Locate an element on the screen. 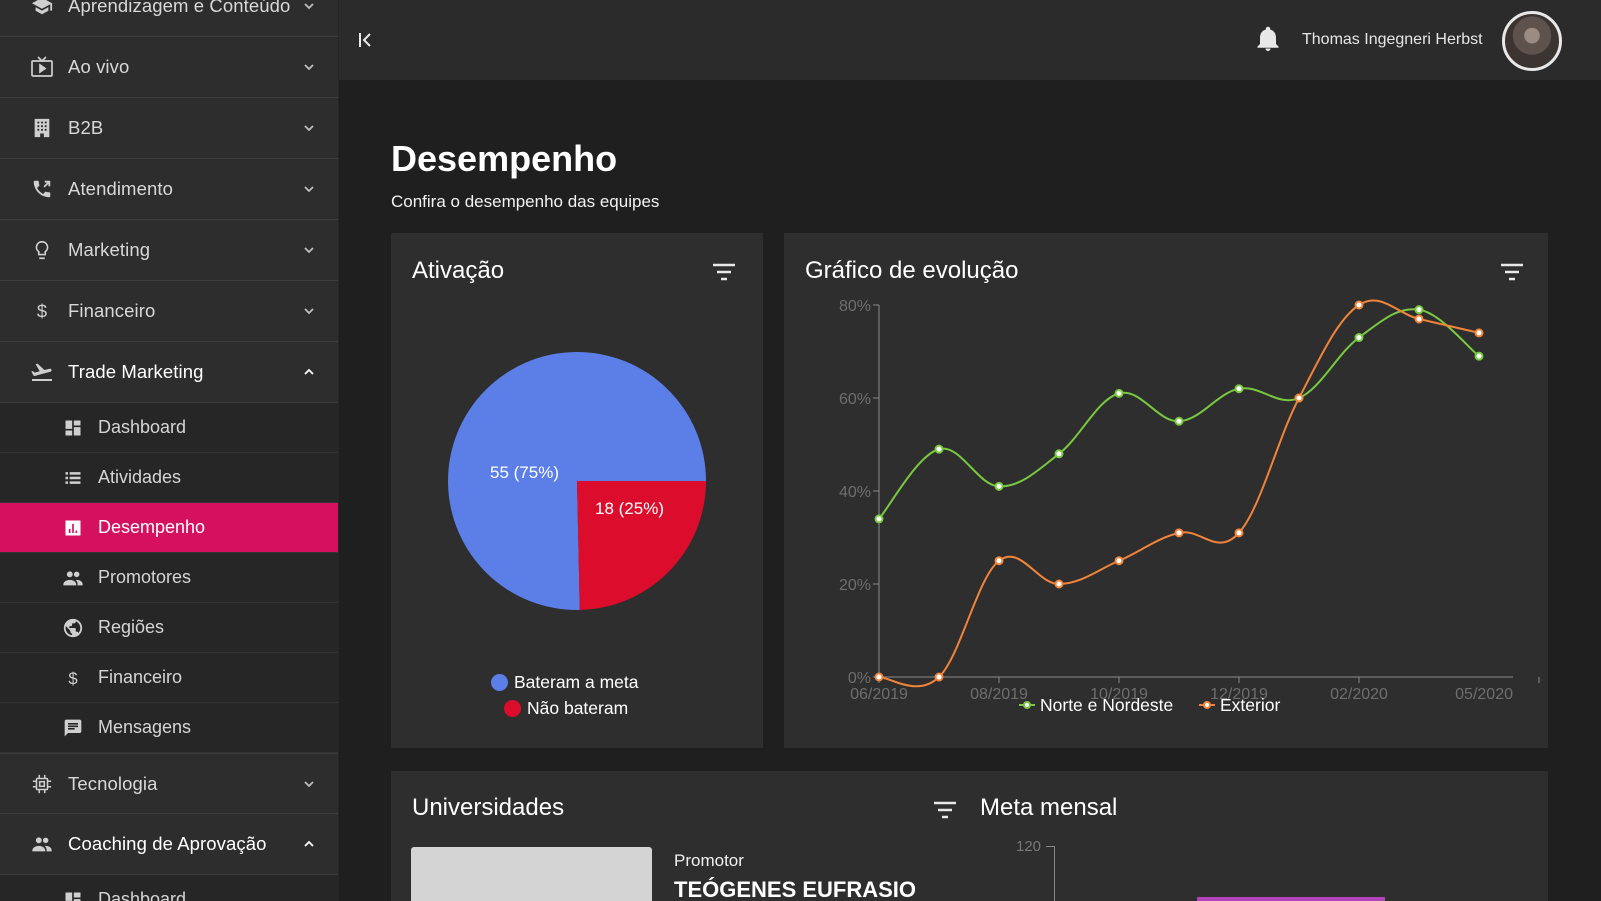 Image resolution: width=1601 pixels, height=901 pixels. sidebar-group-label: Tecnologia is located at coordinates (113, 783).